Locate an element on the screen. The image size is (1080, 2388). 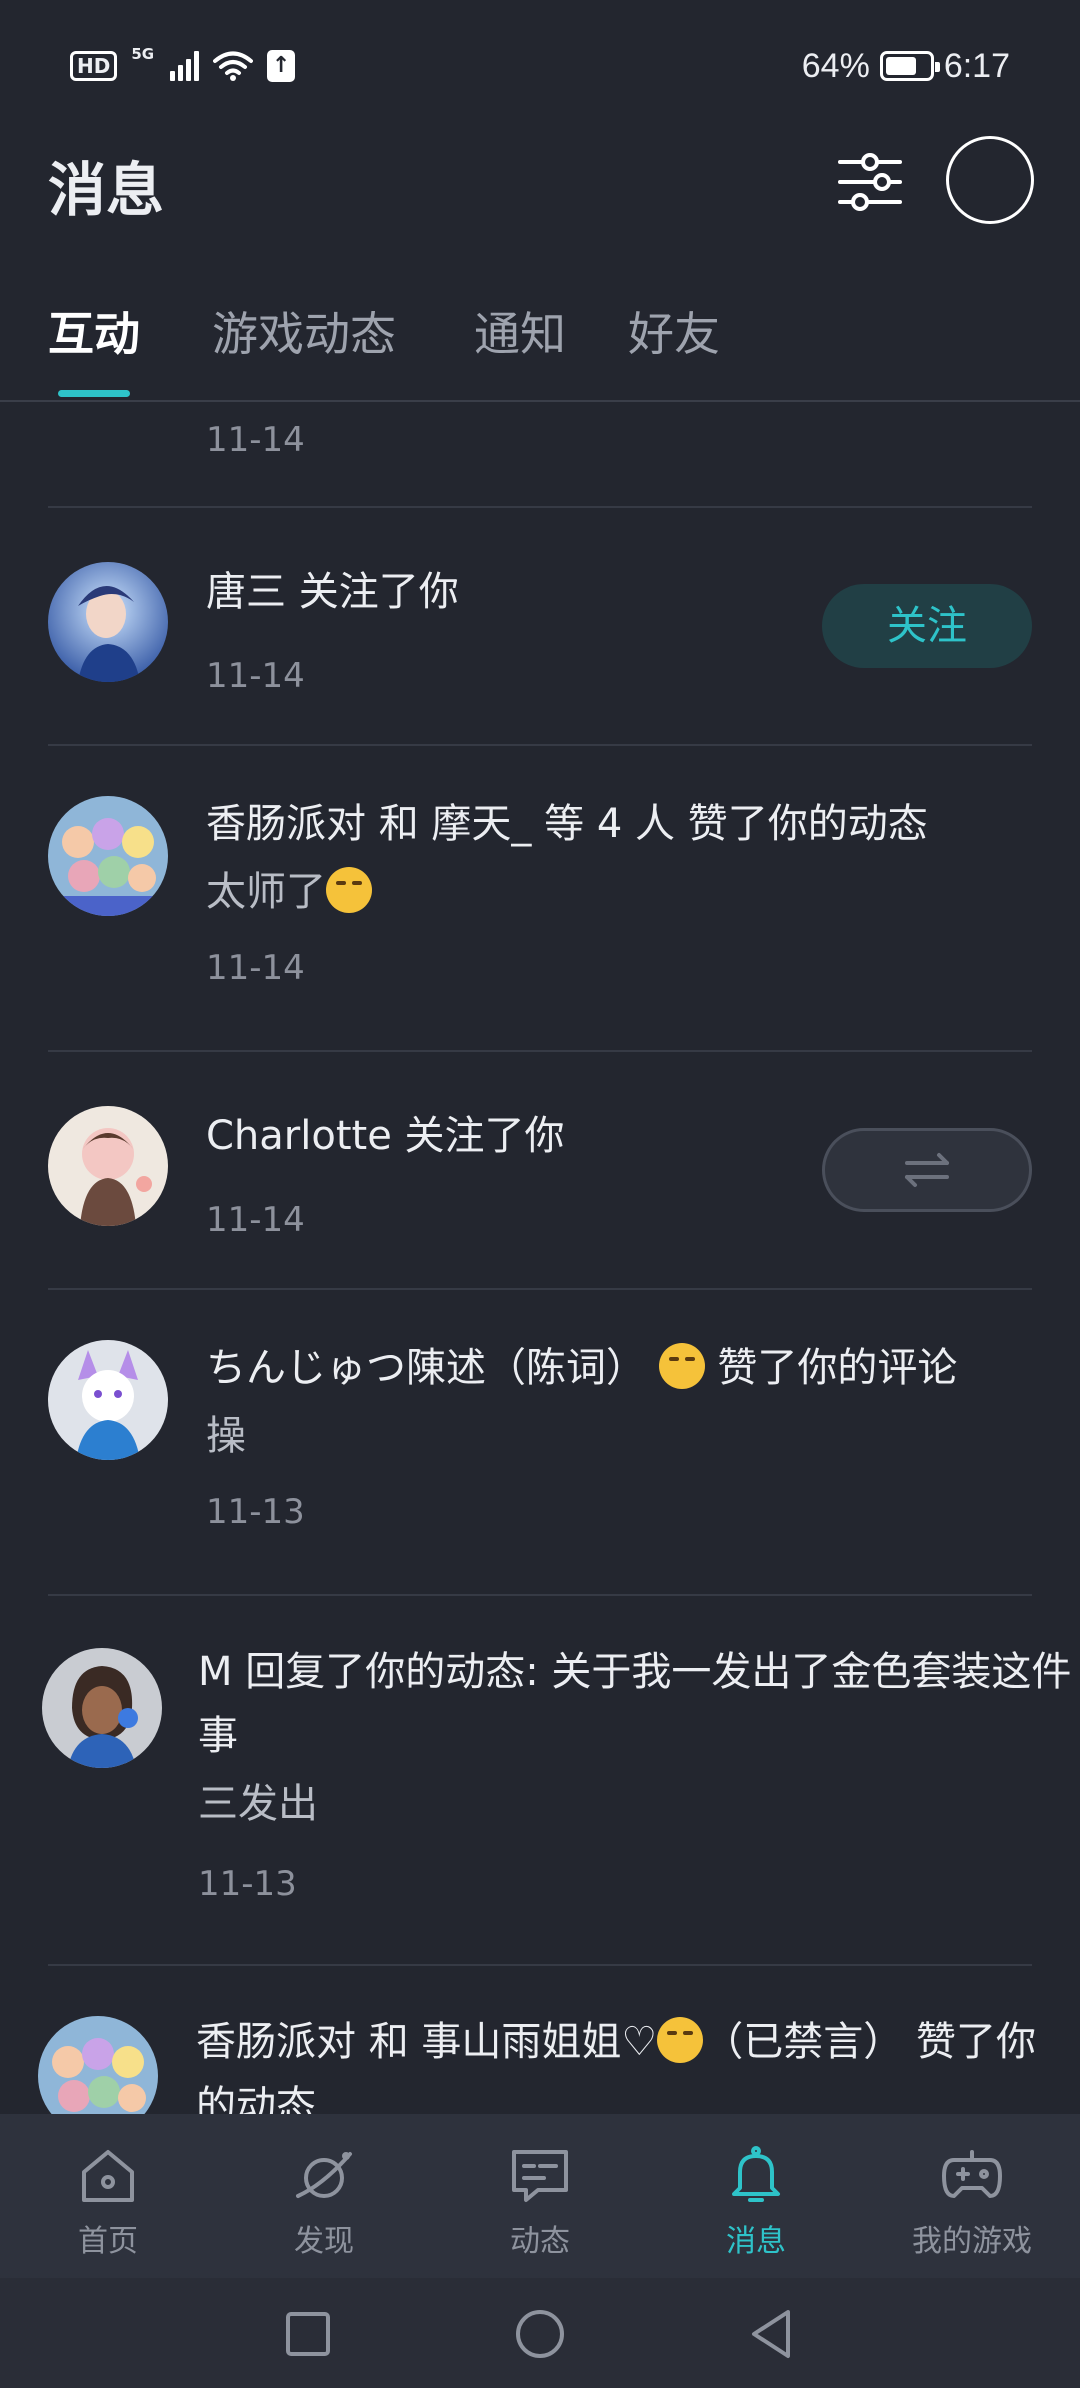
clock: 6:17 is located at coordinates (976, 65).